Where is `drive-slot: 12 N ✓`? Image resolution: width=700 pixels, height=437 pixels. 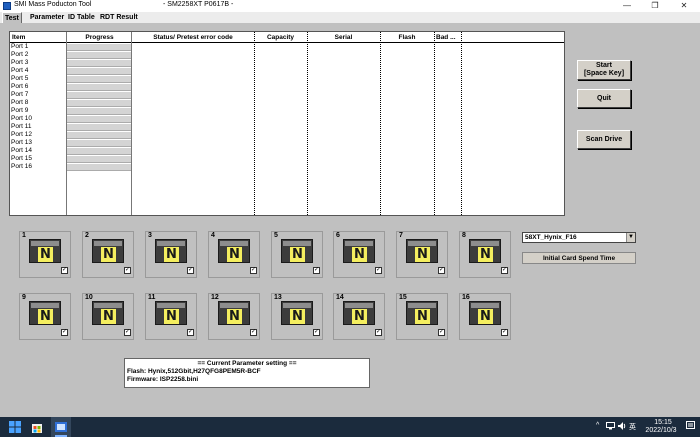 drive-slot: 12 N ✓ is located at coordinates (234, 316).